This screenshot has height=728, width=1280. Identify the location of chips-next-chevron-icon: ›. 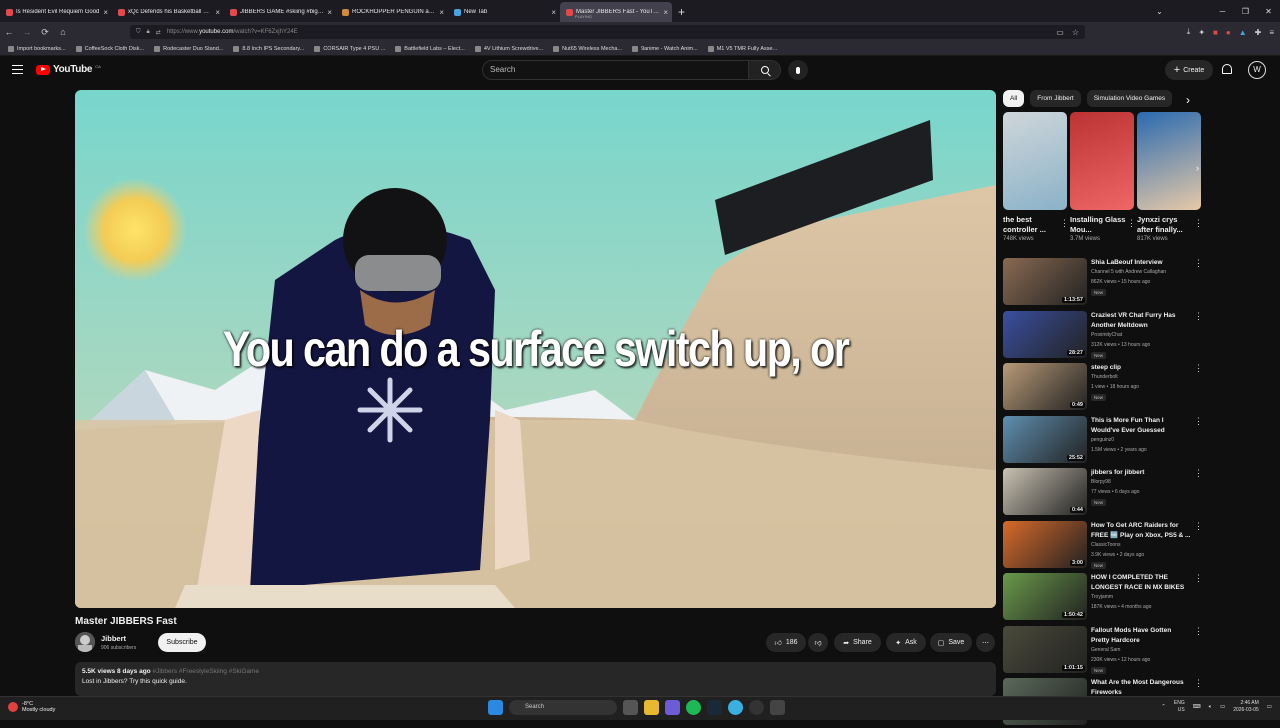
(1188, 100).